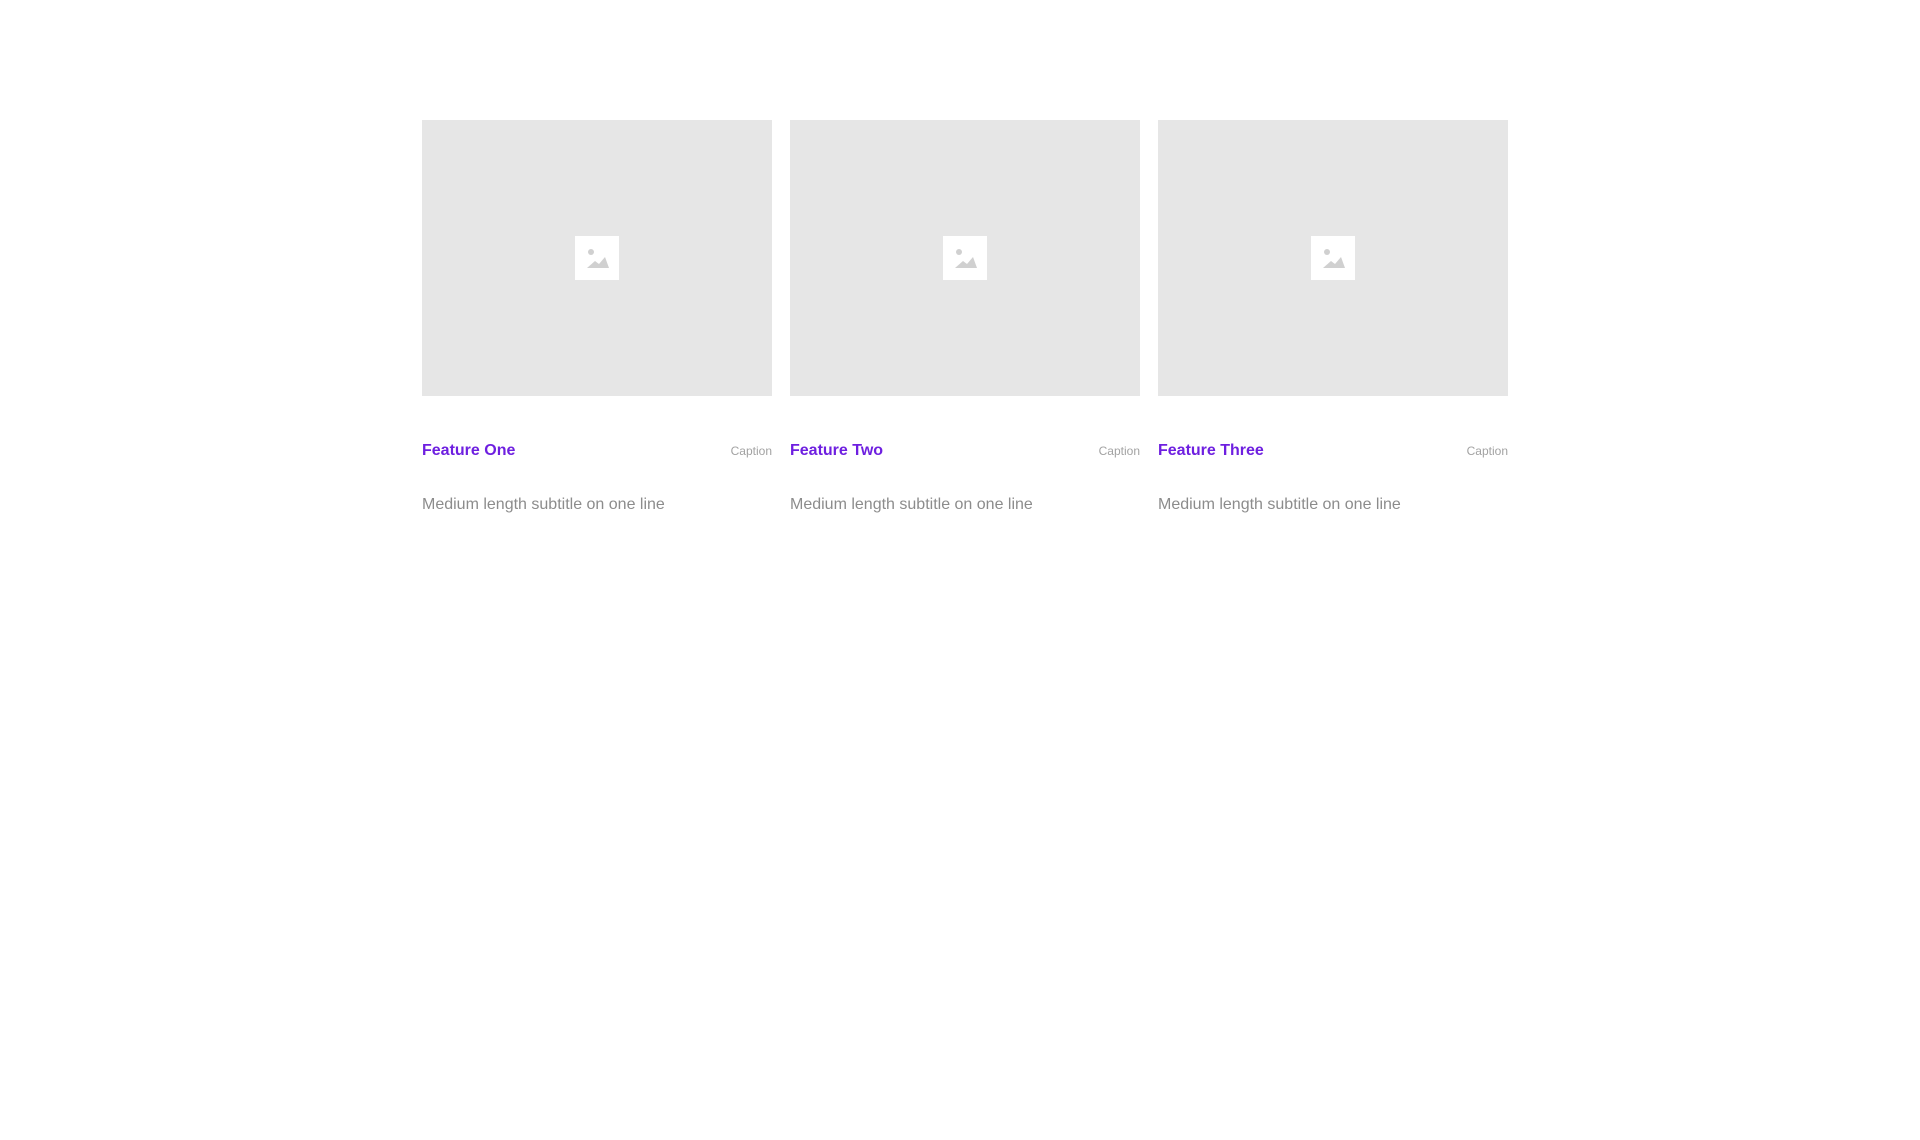 The image size is (1920, 1140). What do you see at coordinates (469, 450) in the screenshot?
I see `feature-title: Feature One` at bounding box center [469, 450].